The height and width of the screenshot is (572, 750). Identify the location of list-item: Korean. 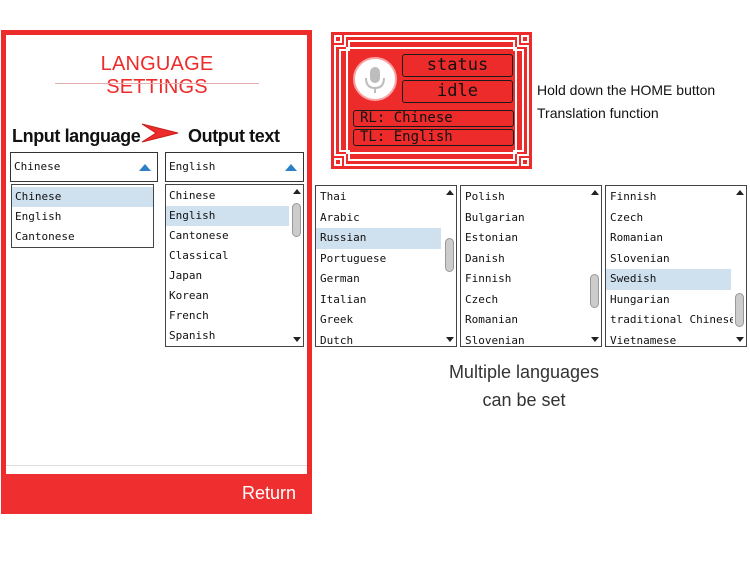
(227, 296).